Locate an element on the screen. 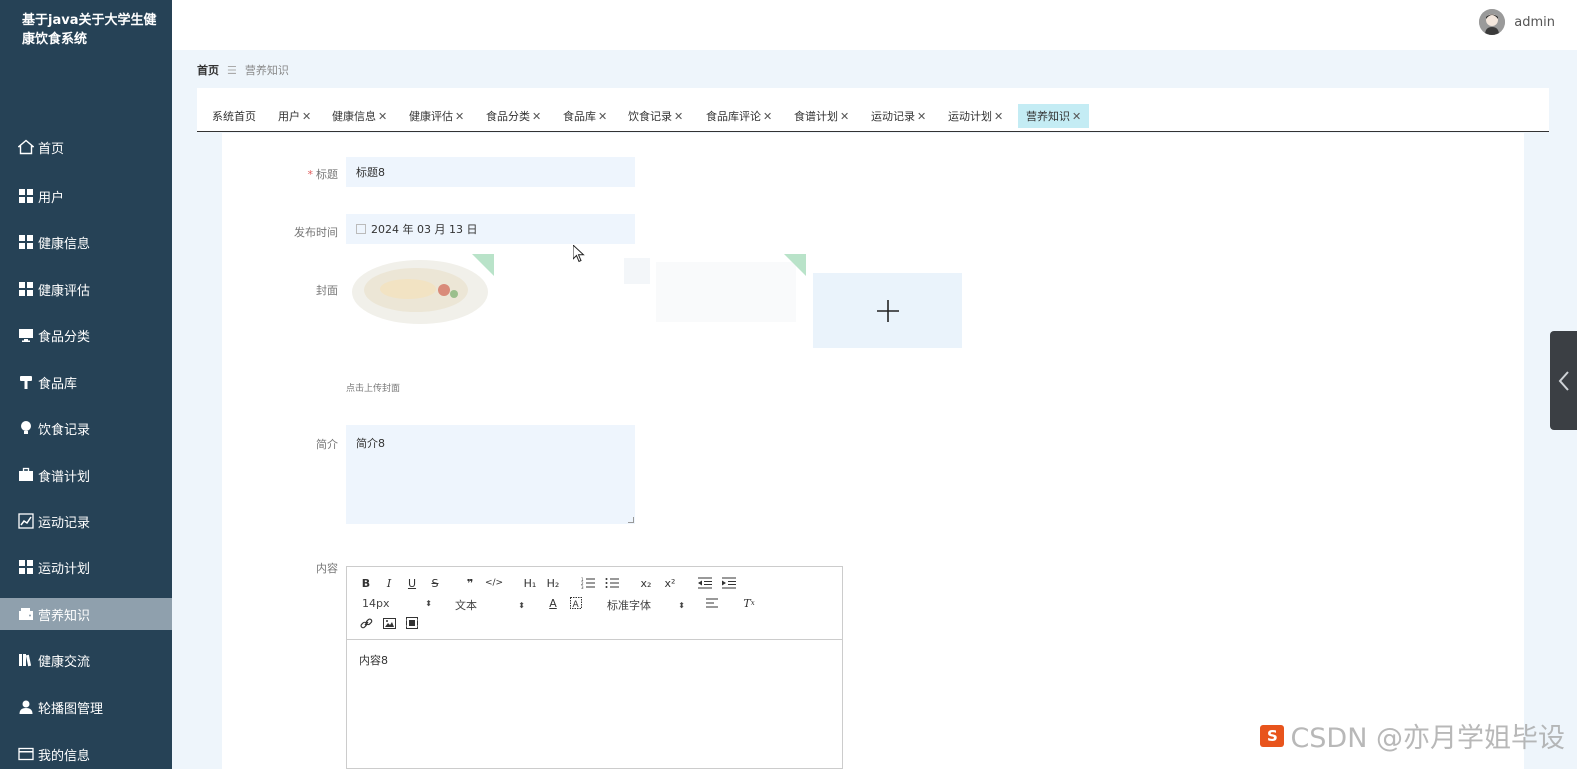 Image resolution: width=1577 pixels, height=769 pixels. background-color-icon: A is located at coordinates (576, 603).